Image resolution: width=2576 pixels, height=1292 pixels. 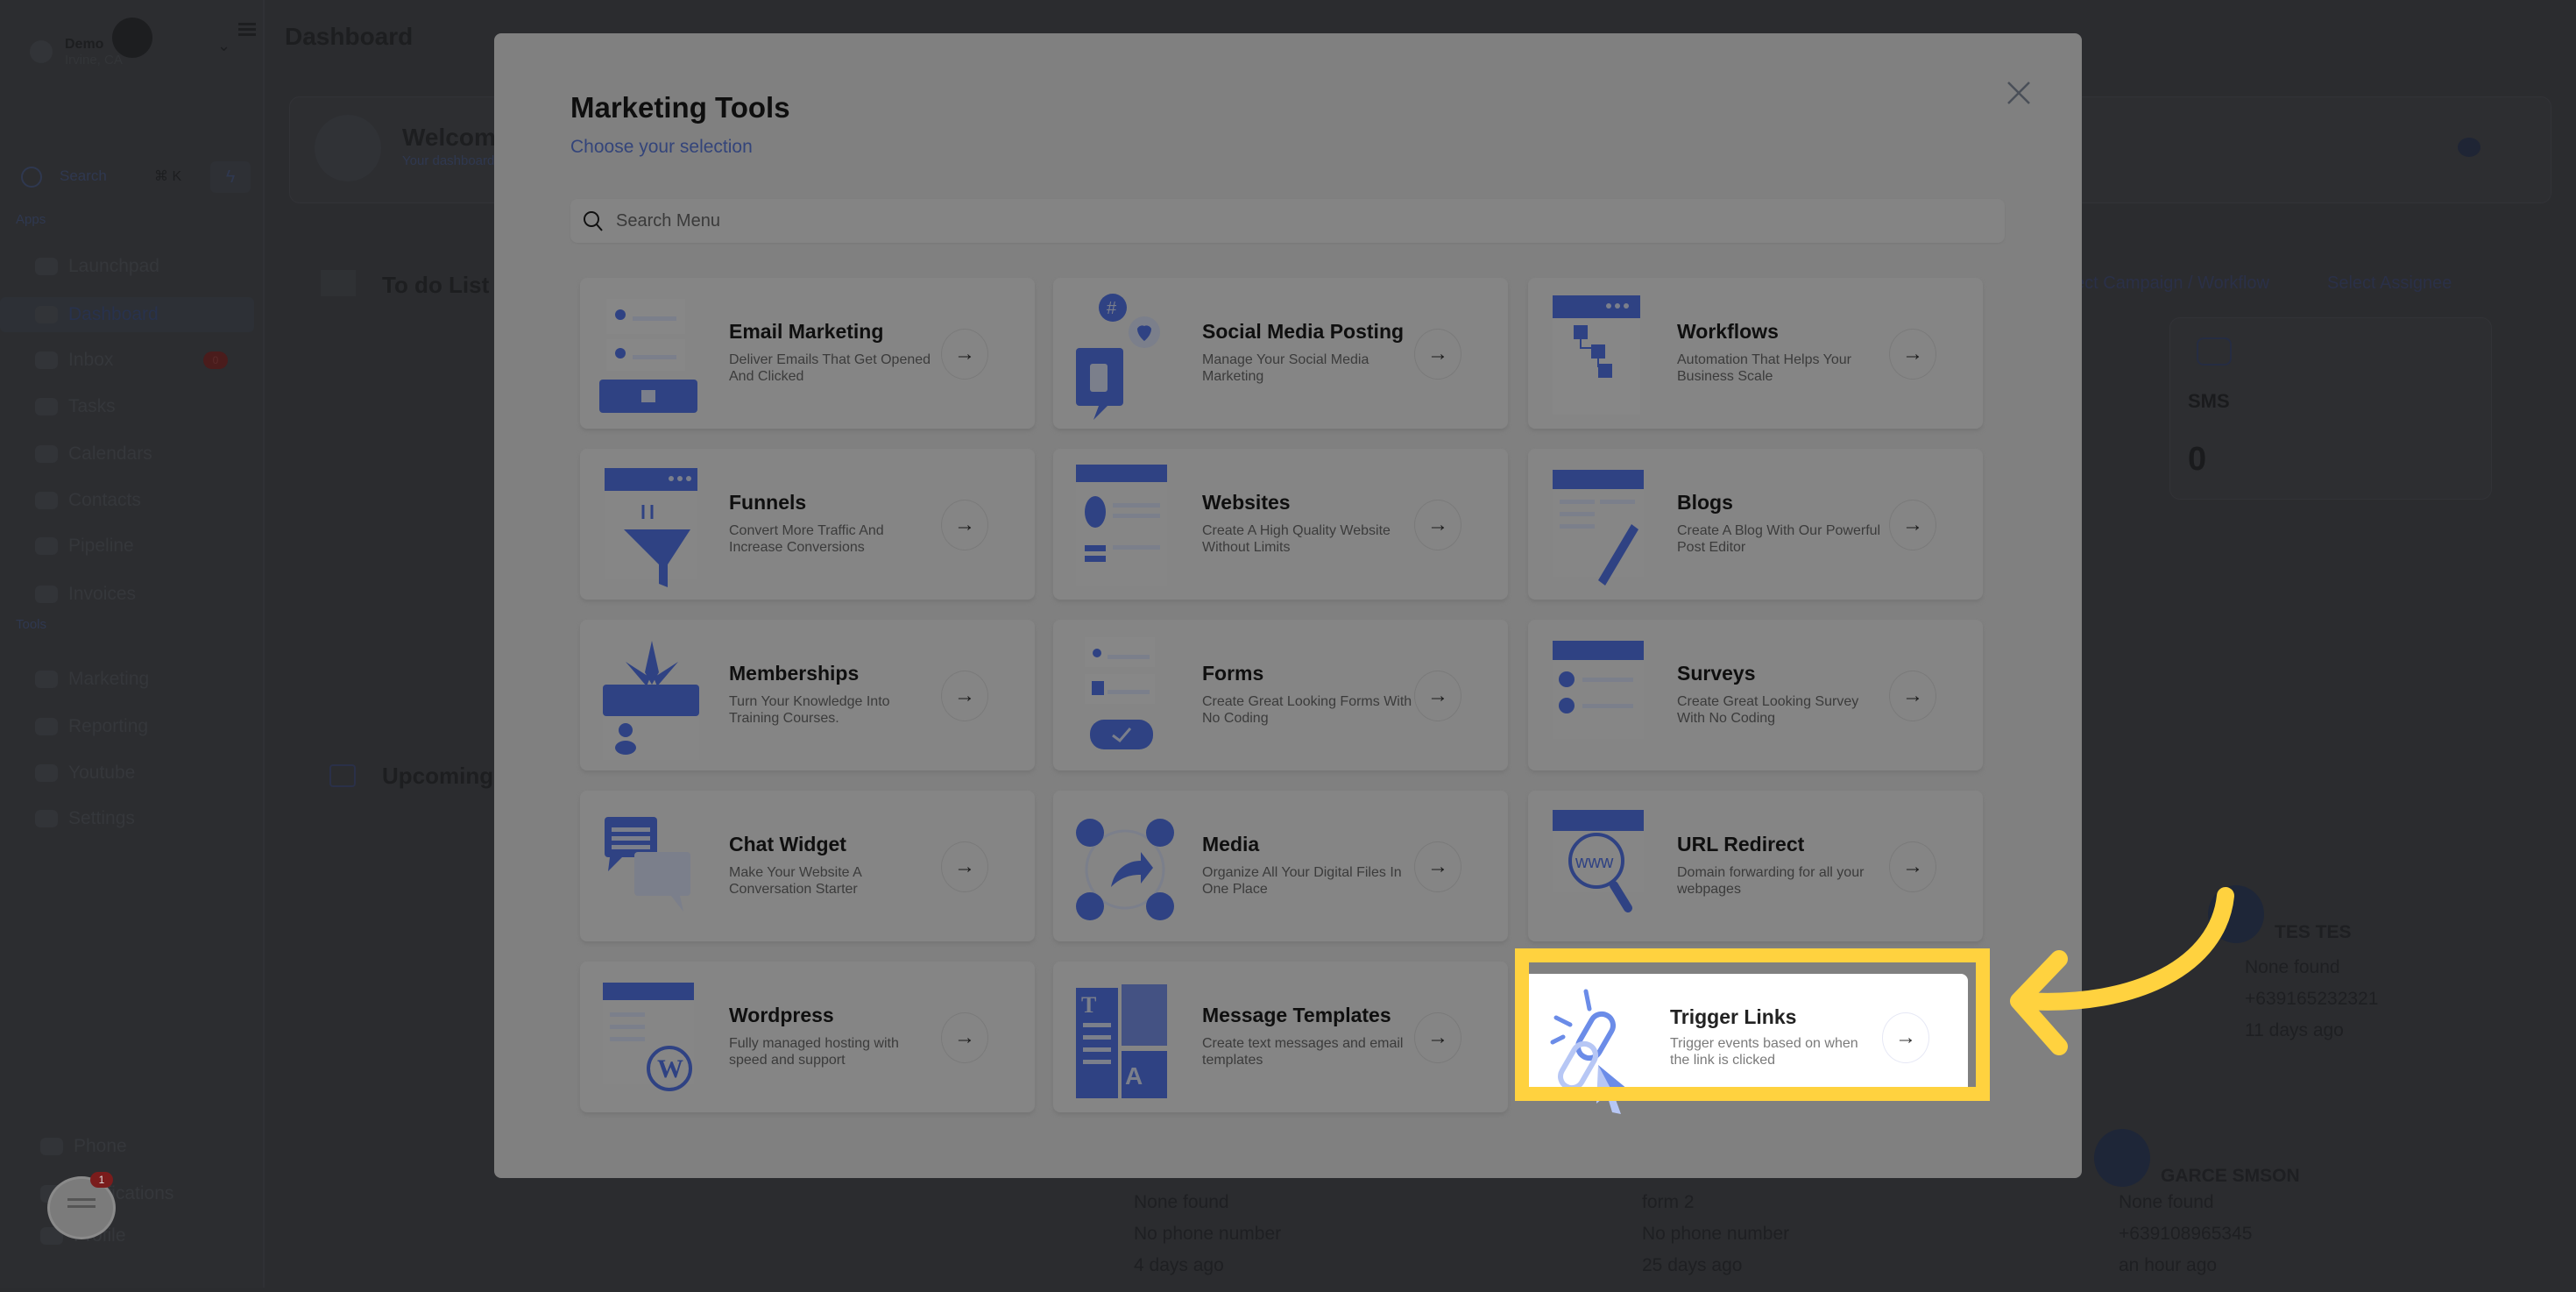 What do you see at coordinates (127, 547) in the screenshot?
I see `sidebar-item-pipeline: Pipeline` at bounding box center [127, 547].